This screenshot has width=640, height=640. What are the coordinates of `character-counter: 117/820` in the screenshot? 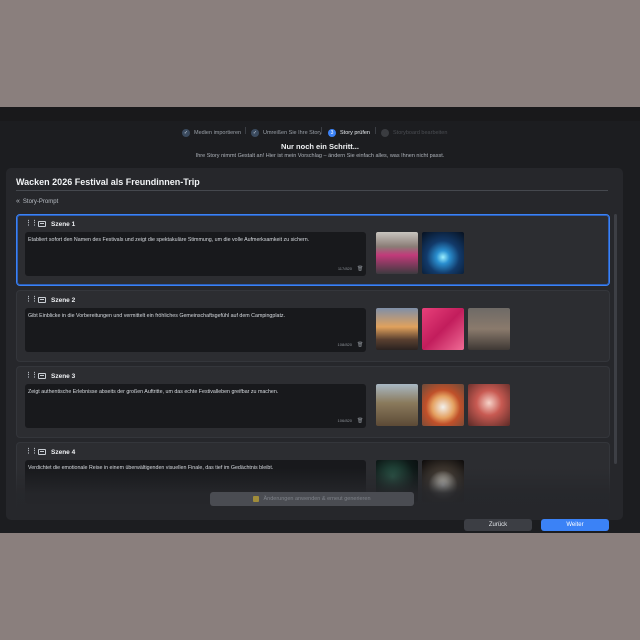 It's located at (344, 268).